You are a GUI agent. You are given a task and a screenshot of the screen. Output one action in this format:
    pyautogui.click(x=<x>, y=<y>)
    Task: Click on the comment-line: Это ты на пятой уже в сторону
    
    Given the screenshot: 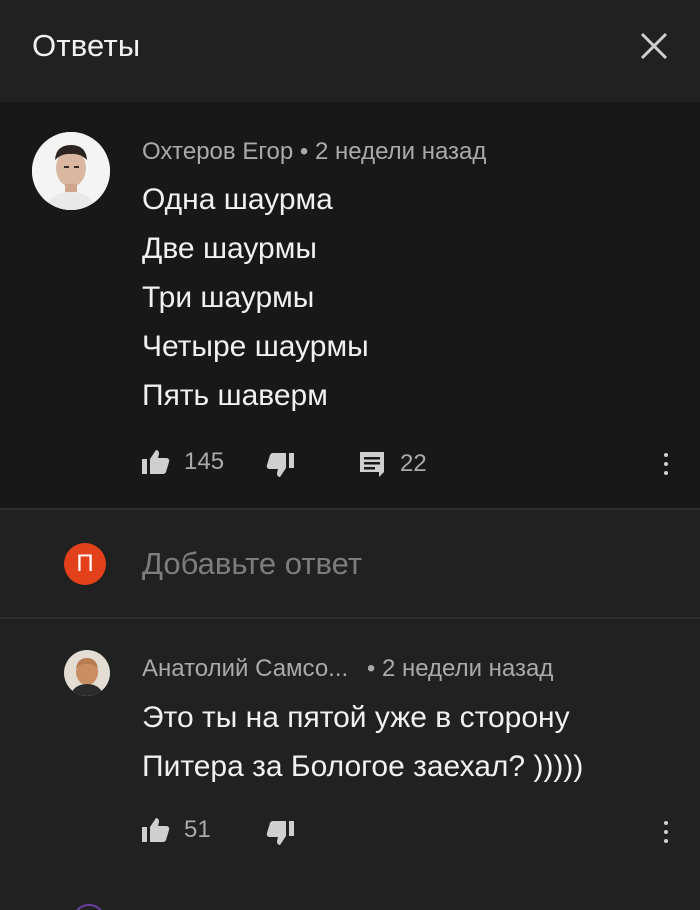 What is the action you would take?
    pyautogui.click(x=356, y=717)
    